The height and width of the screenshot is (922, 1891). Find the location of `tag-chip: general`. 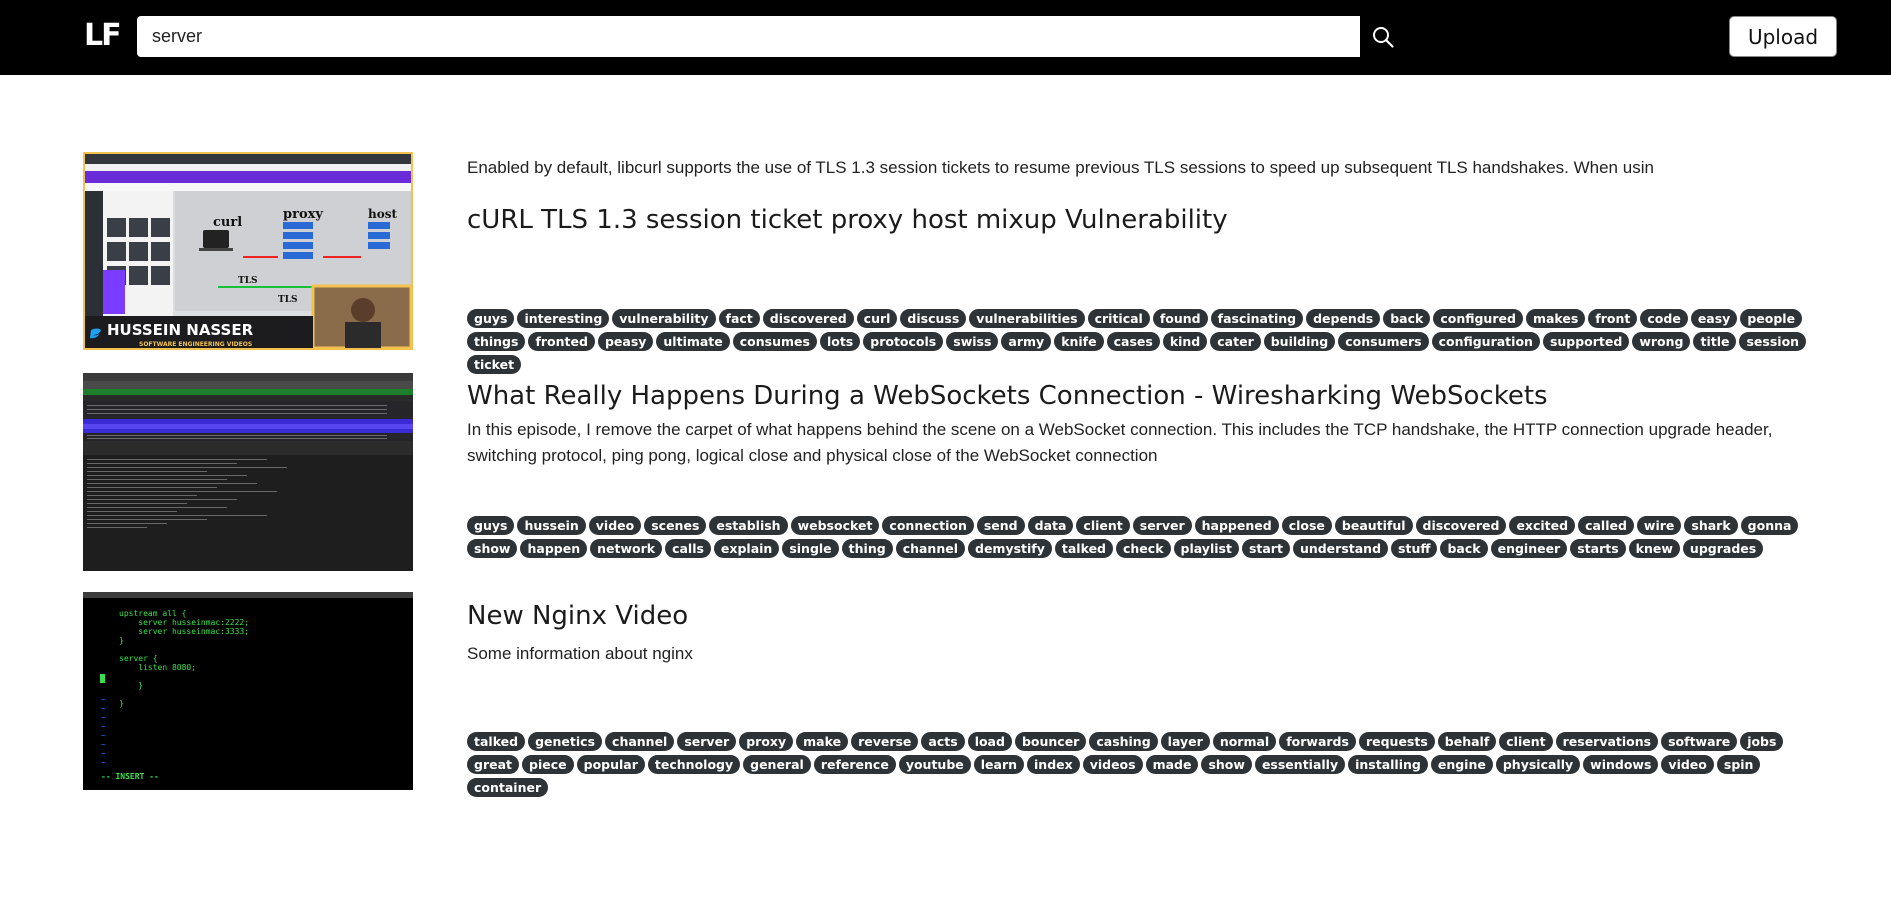

tag-chip: general is located at coordinates (777, 764).